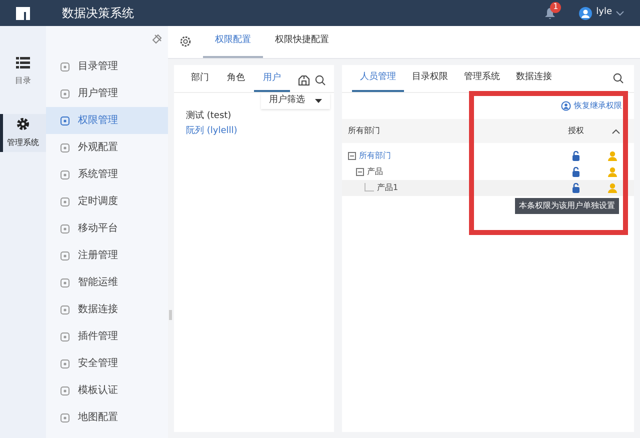  I want to click on menu-item: 安全管理, so click(107, 363).